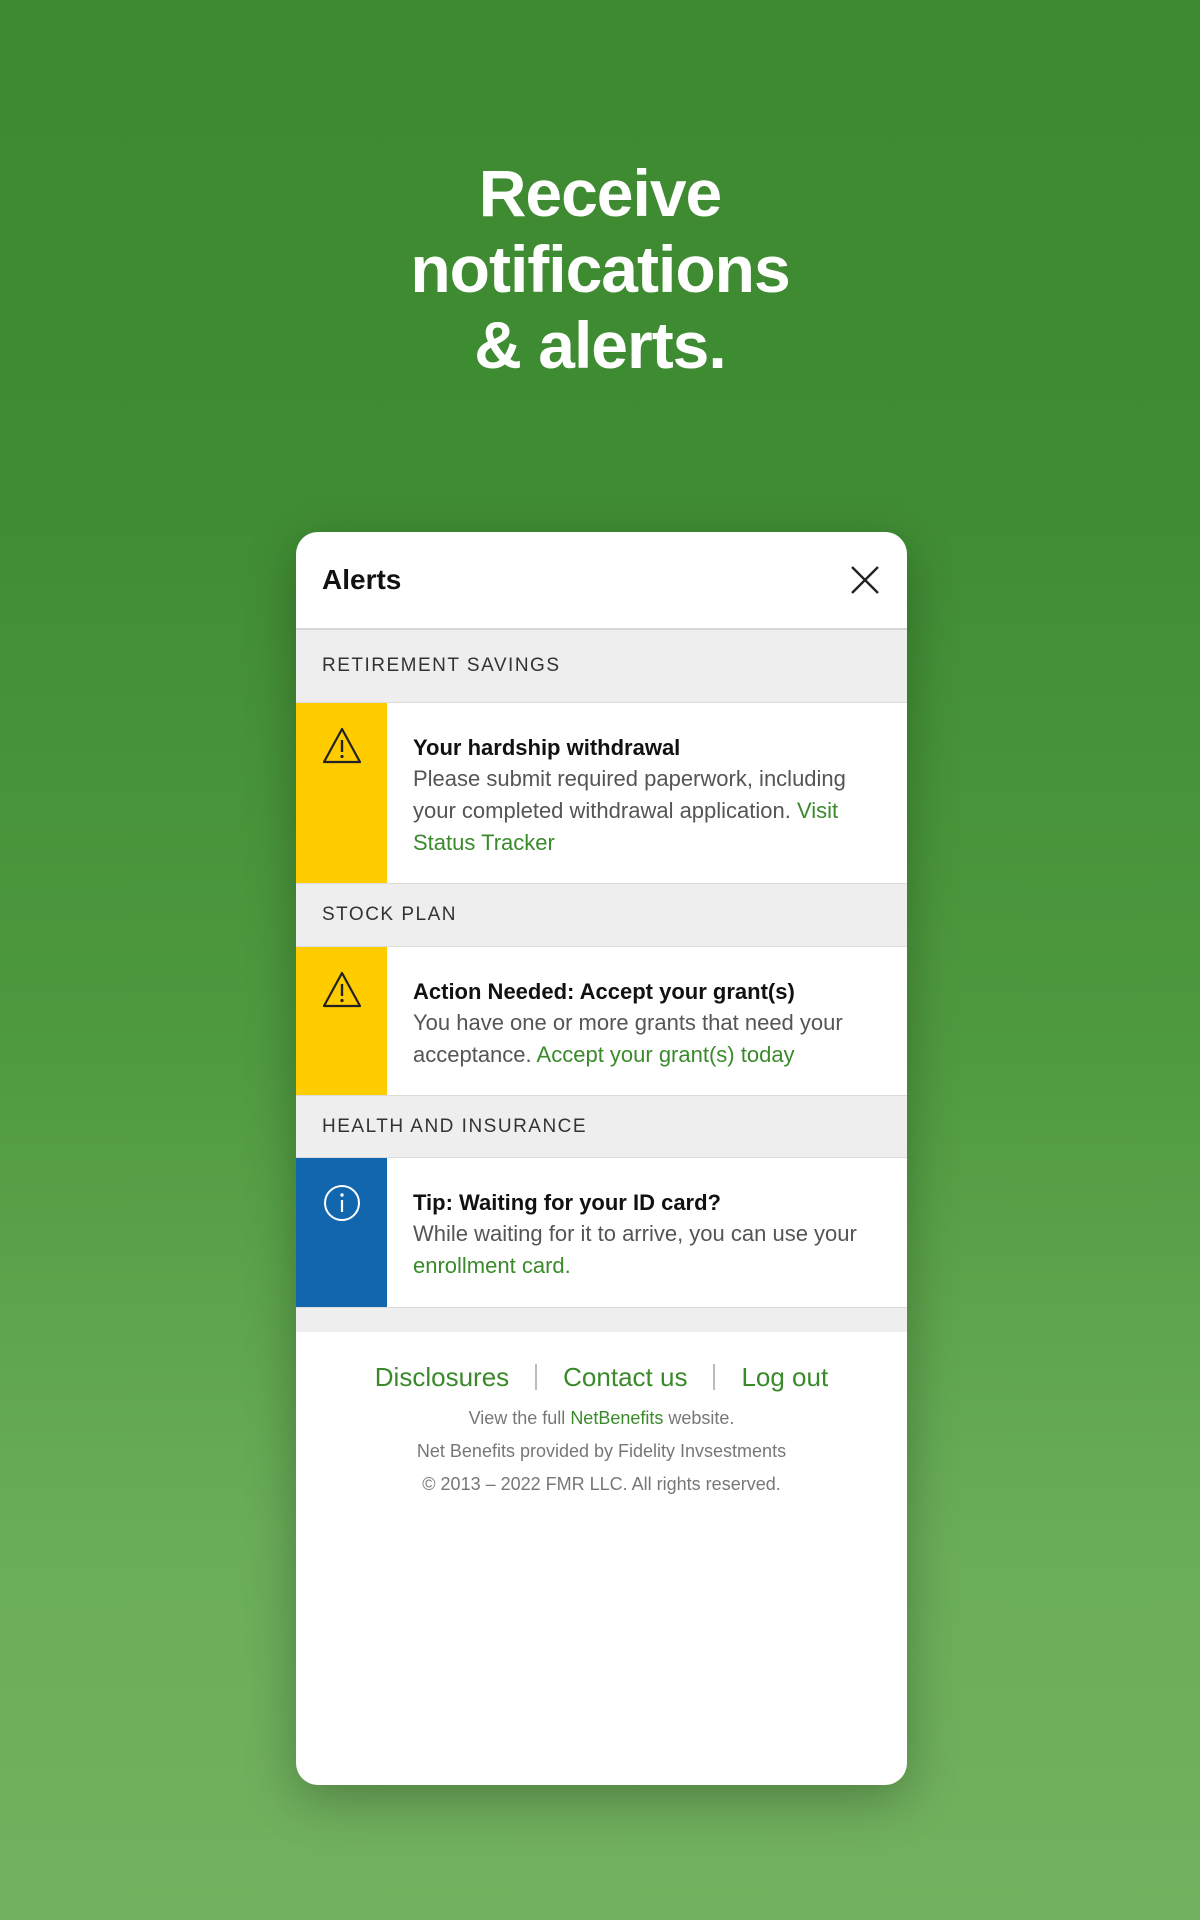  What do you see at coordinates (625, 1377) in the screenshot?
I see `contact-us-link: Contact us` at bounding box center [625, 1377].